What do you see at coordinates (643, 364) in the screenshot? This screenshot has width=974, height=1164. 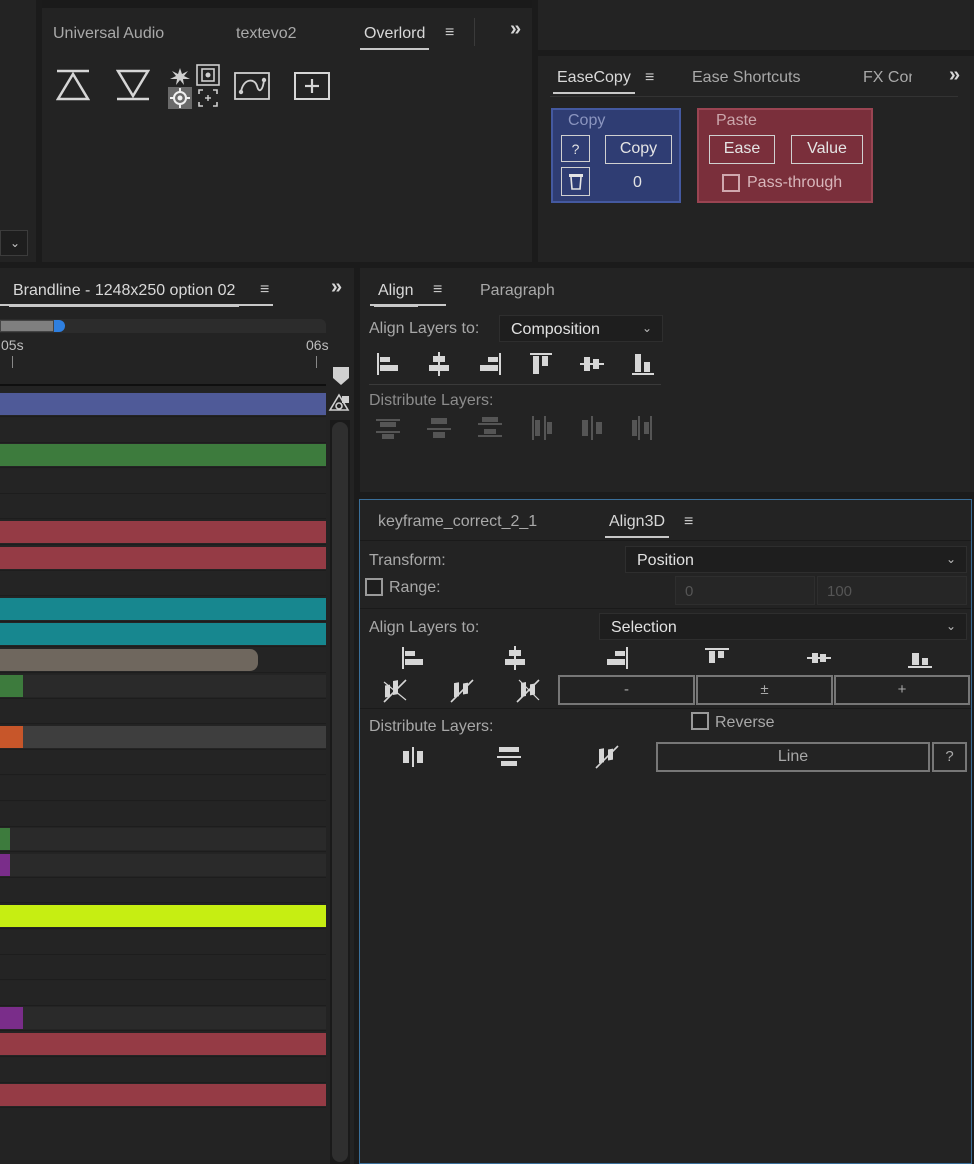 I see `align-bottom-icon` at bounding box center [643, 364].